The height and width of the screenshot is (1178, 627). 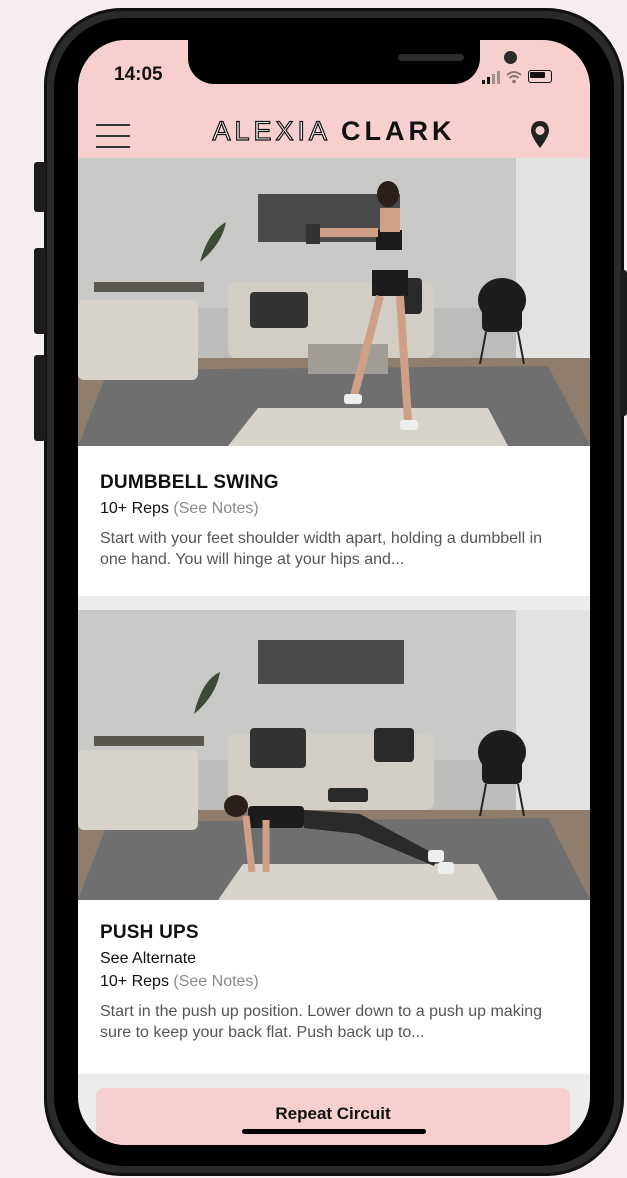 What do you see at coordinates (40, 291) in the screenshot?
I see `volume-up-button` at bounding box center [40, 291].